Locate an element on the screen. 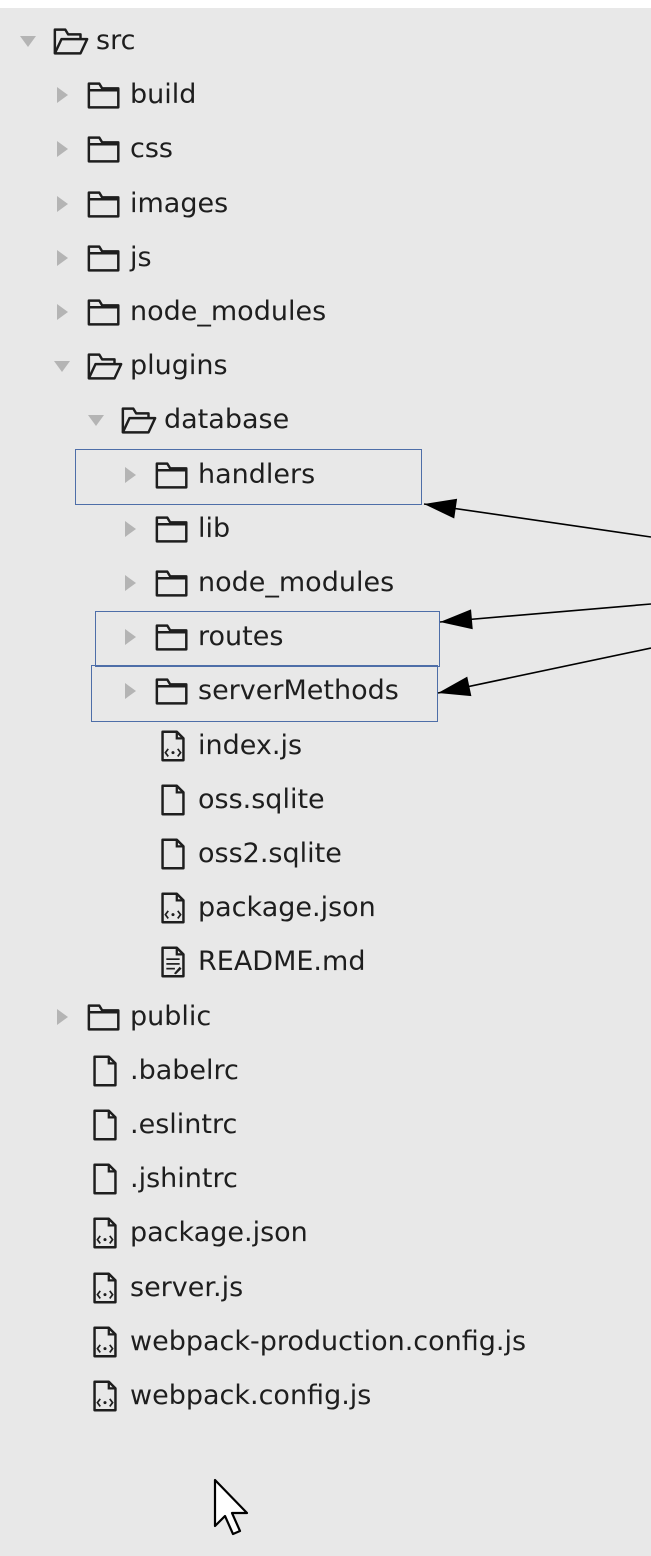 This screenshot has width=651, height=1556. tree-item-label: index.js is located at coordinates (250, 745).